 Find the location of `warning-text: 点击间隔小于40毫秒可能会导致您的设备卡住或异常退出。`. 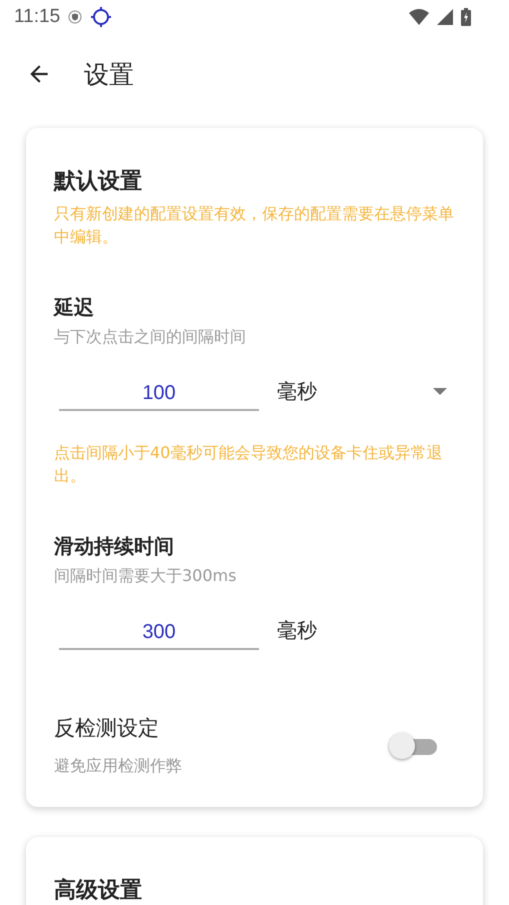

warning-text: 点击间隔小于40毫秒可能会导致您的设备卡住或异常退出。 is located at coordinates (249, 464).